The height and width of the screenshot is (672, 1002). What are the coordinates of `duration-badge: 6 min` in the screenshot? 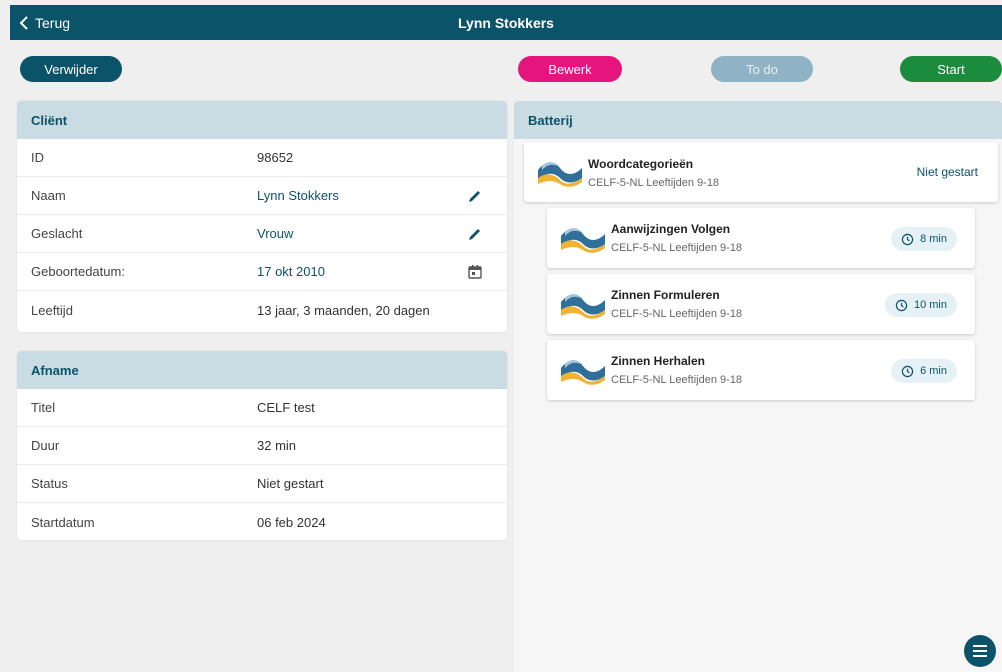 It's located at (924, 371).